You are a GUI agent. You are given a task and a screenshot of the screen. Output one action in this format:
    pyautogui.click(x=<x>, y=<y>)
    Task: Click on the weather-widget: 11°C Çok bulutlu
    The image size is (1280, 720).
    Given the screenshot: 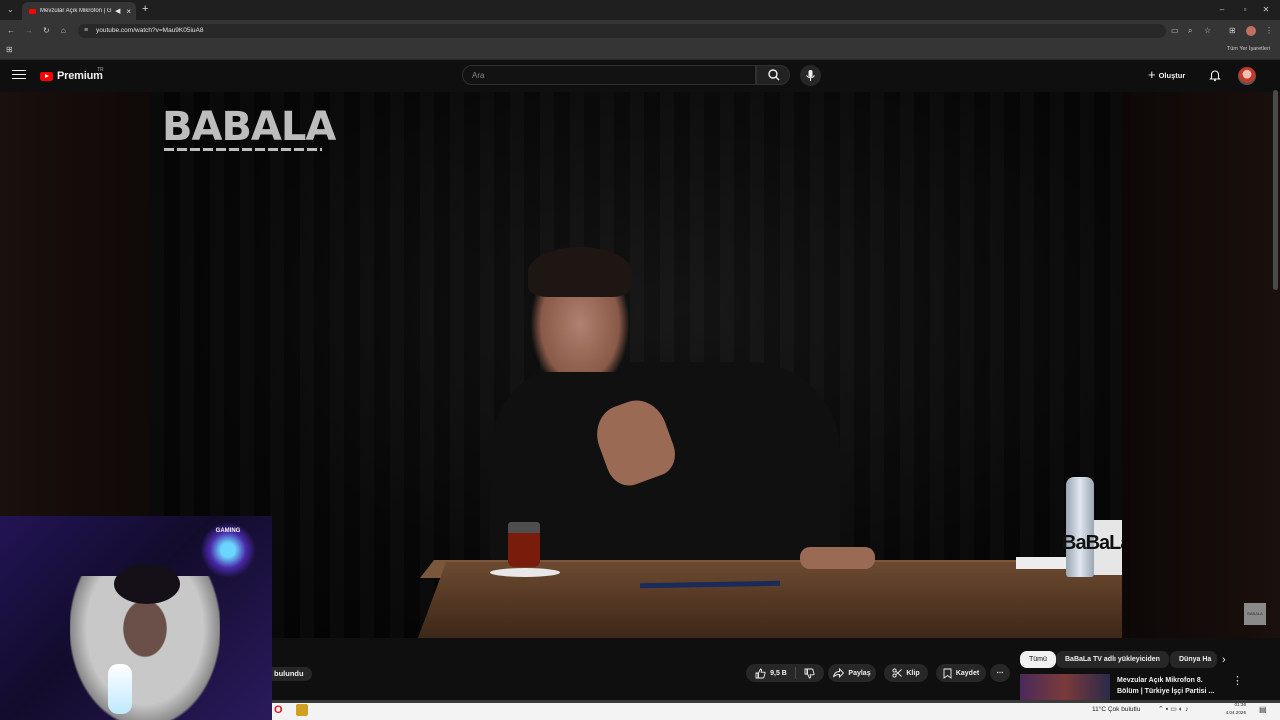 What is the action you would take?
    pyautogui.click(x=1116, y=709)
    